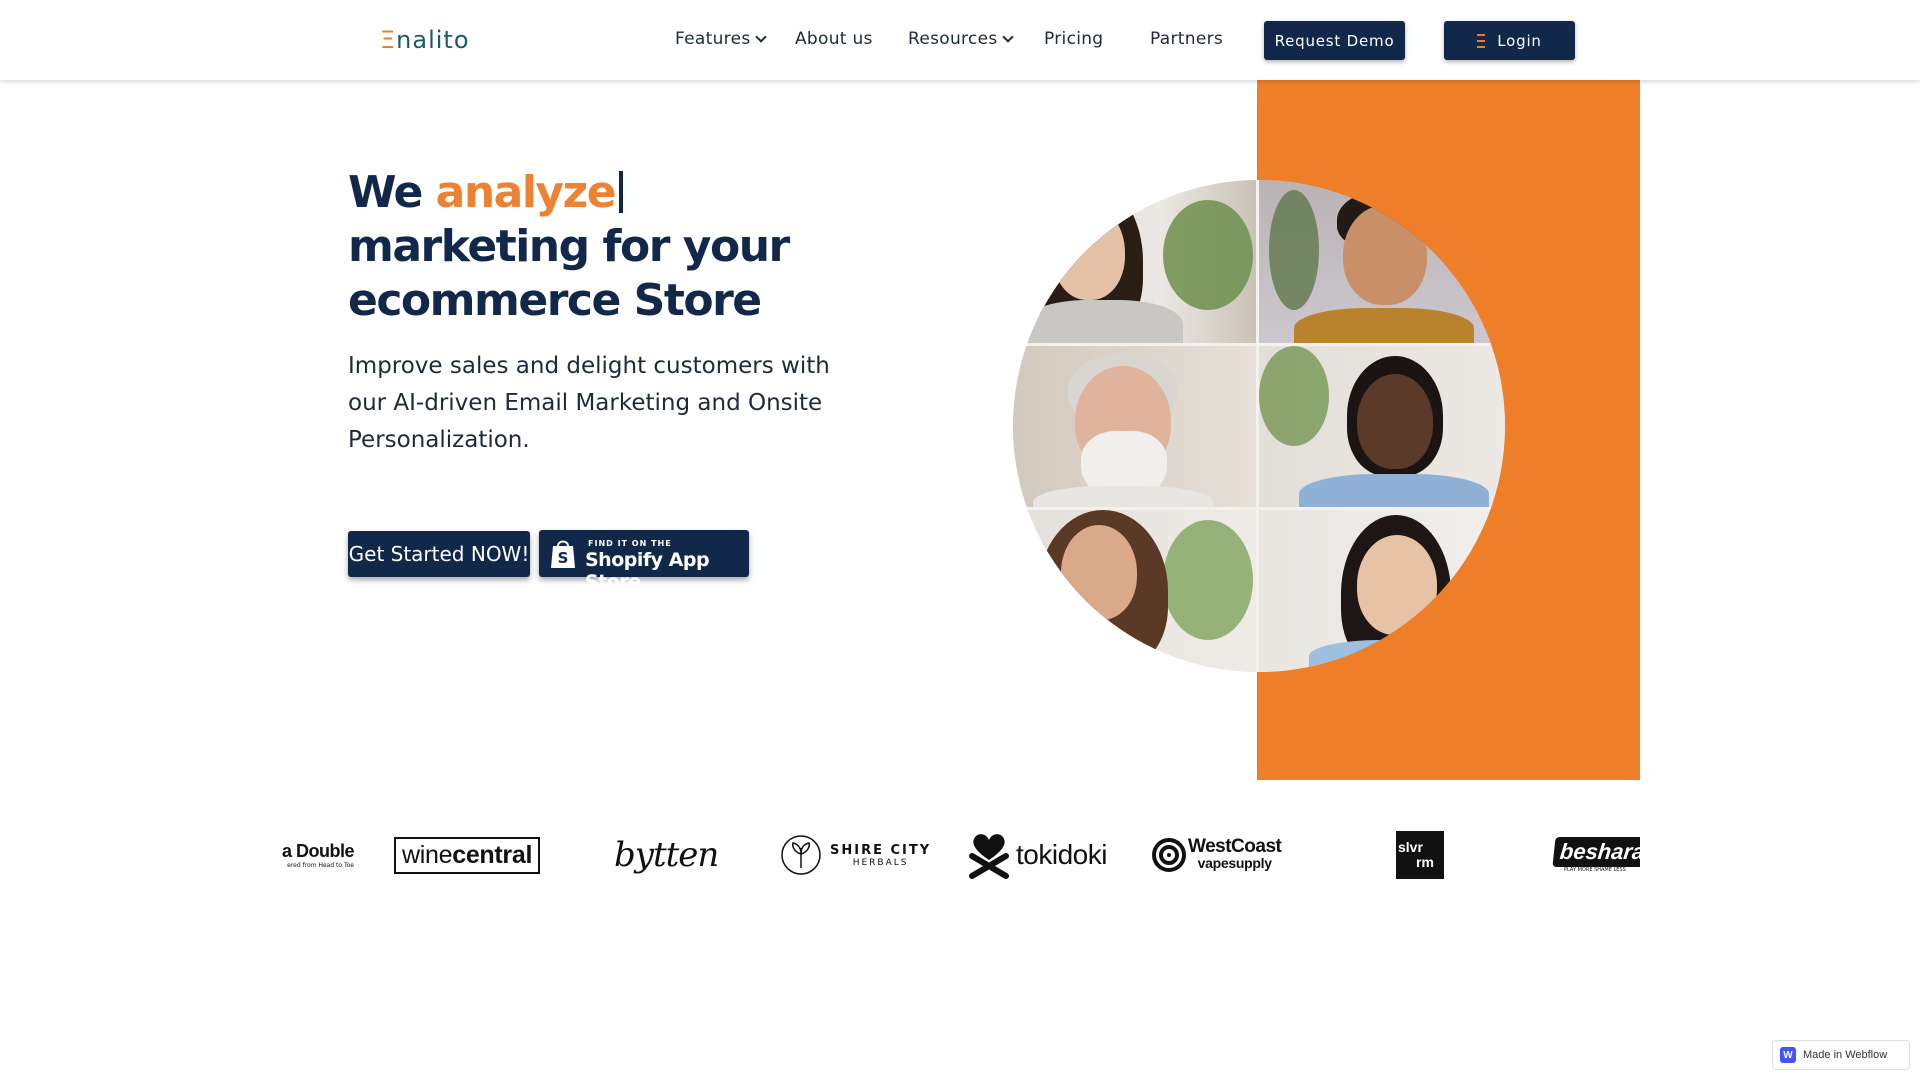 The image size is (1920, 1080). Describe the element at coordinates (1519, 40) in the screenshot. I see `login-label: Login` at that location.